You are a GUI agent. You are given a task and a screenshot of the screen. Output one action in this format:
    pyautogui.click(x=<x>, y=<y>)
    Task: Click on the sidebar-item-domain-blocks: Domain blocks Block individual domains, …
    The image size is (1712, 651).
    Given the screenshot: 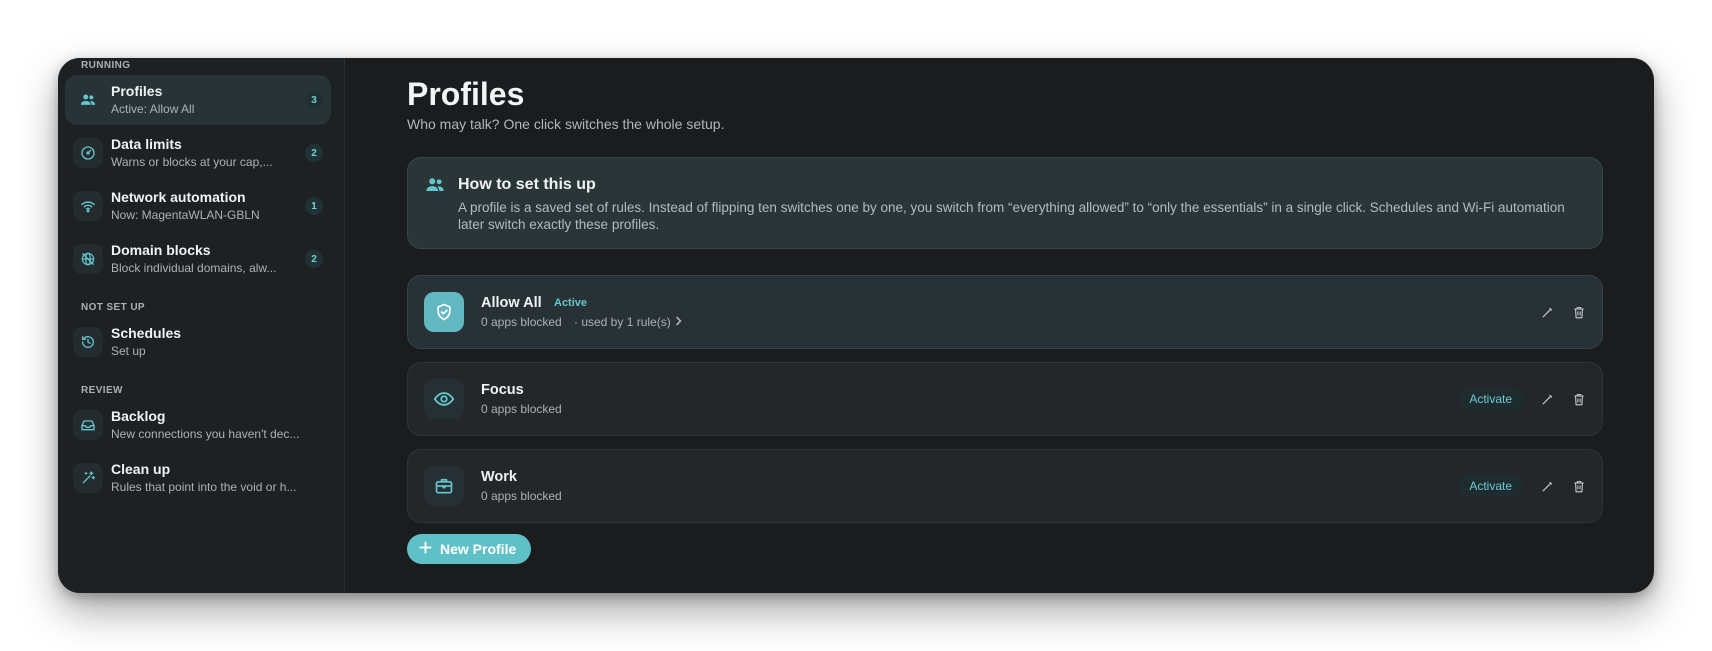 What is the action you would take?
    pyautogui.click(x=198, y=259)
    